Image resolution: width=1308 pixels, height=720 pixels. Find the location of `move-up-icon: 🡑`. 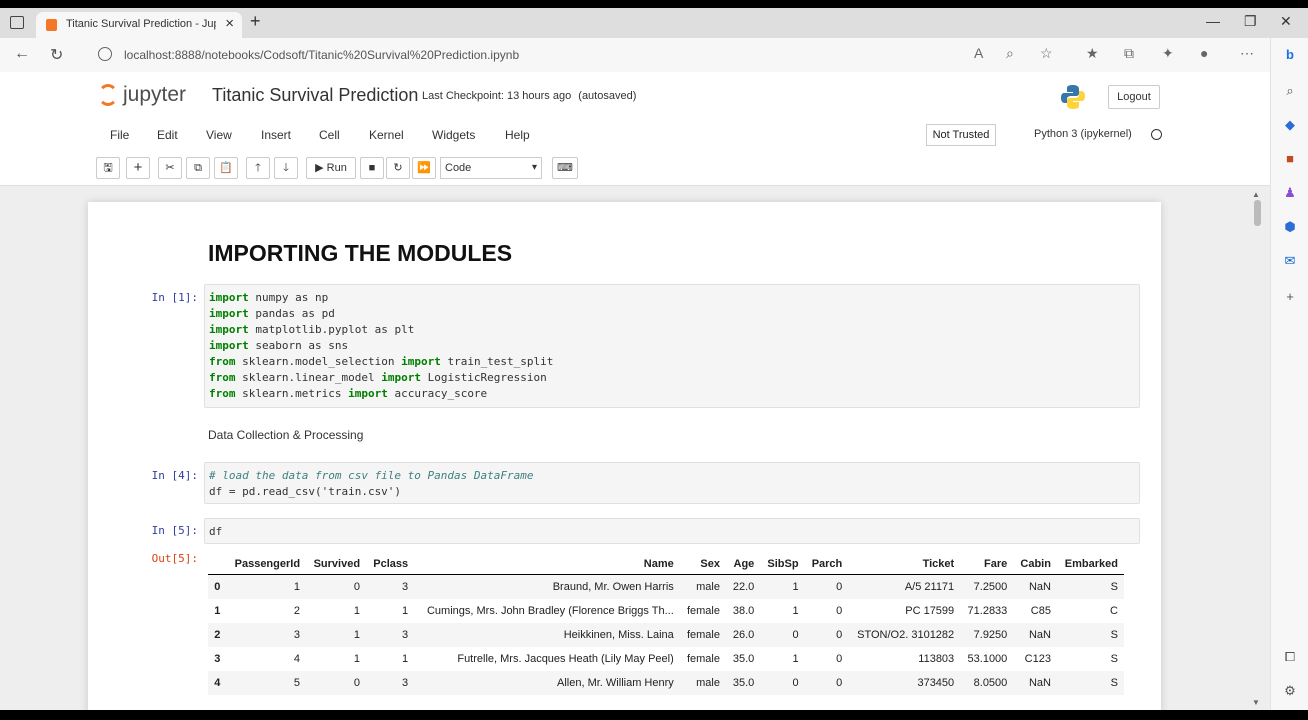

move-up-icon: 🡑 is located at coordinates (258, 168).